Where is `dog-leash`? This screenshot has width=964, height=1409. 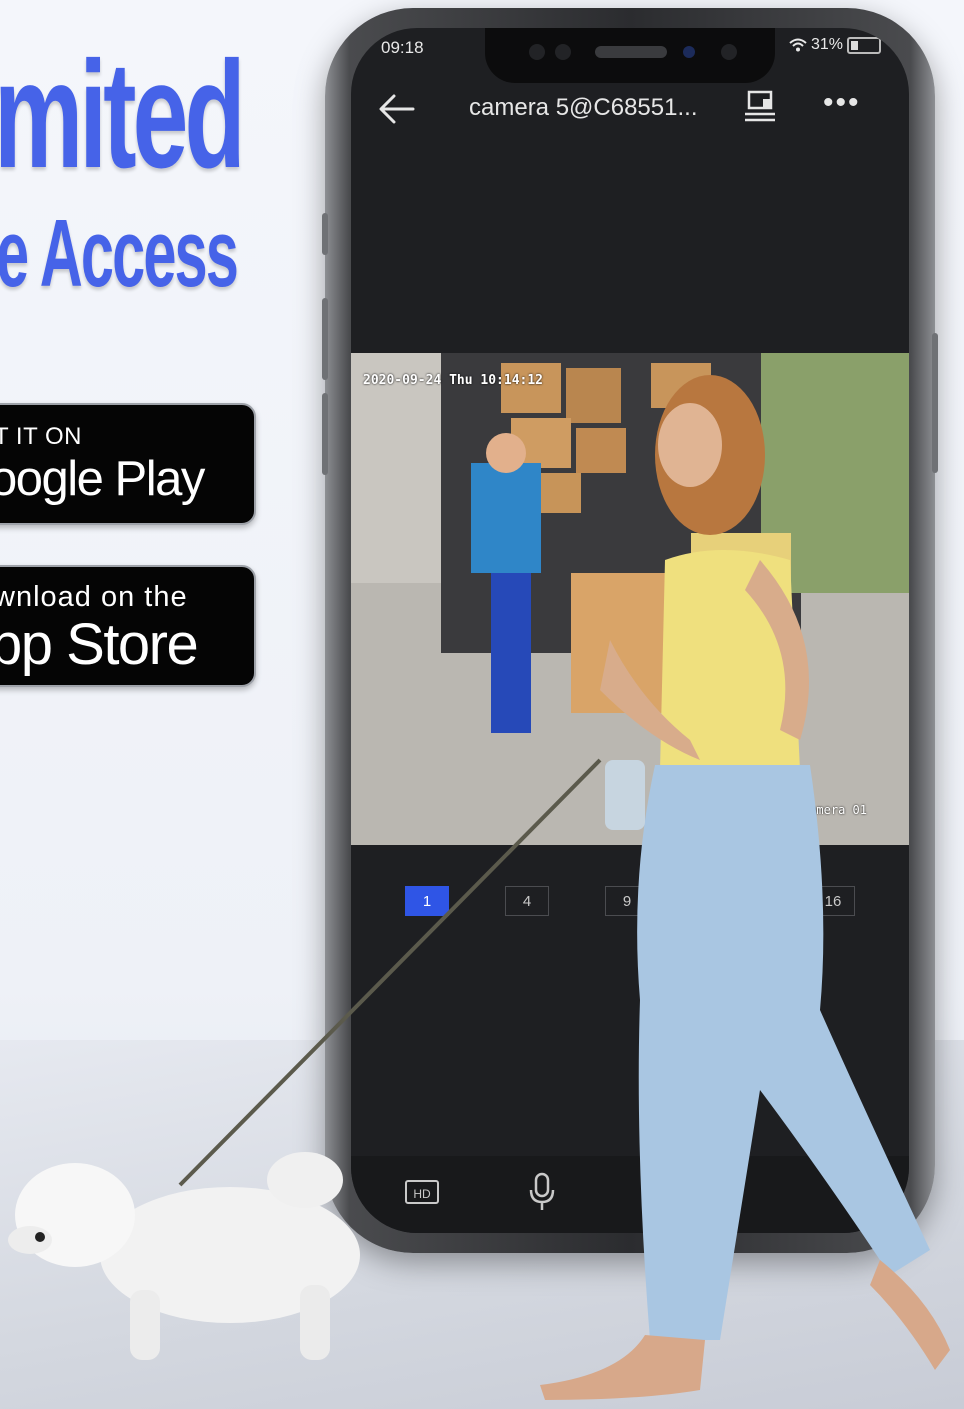
dog-leash is located at coordinates (390, 972).